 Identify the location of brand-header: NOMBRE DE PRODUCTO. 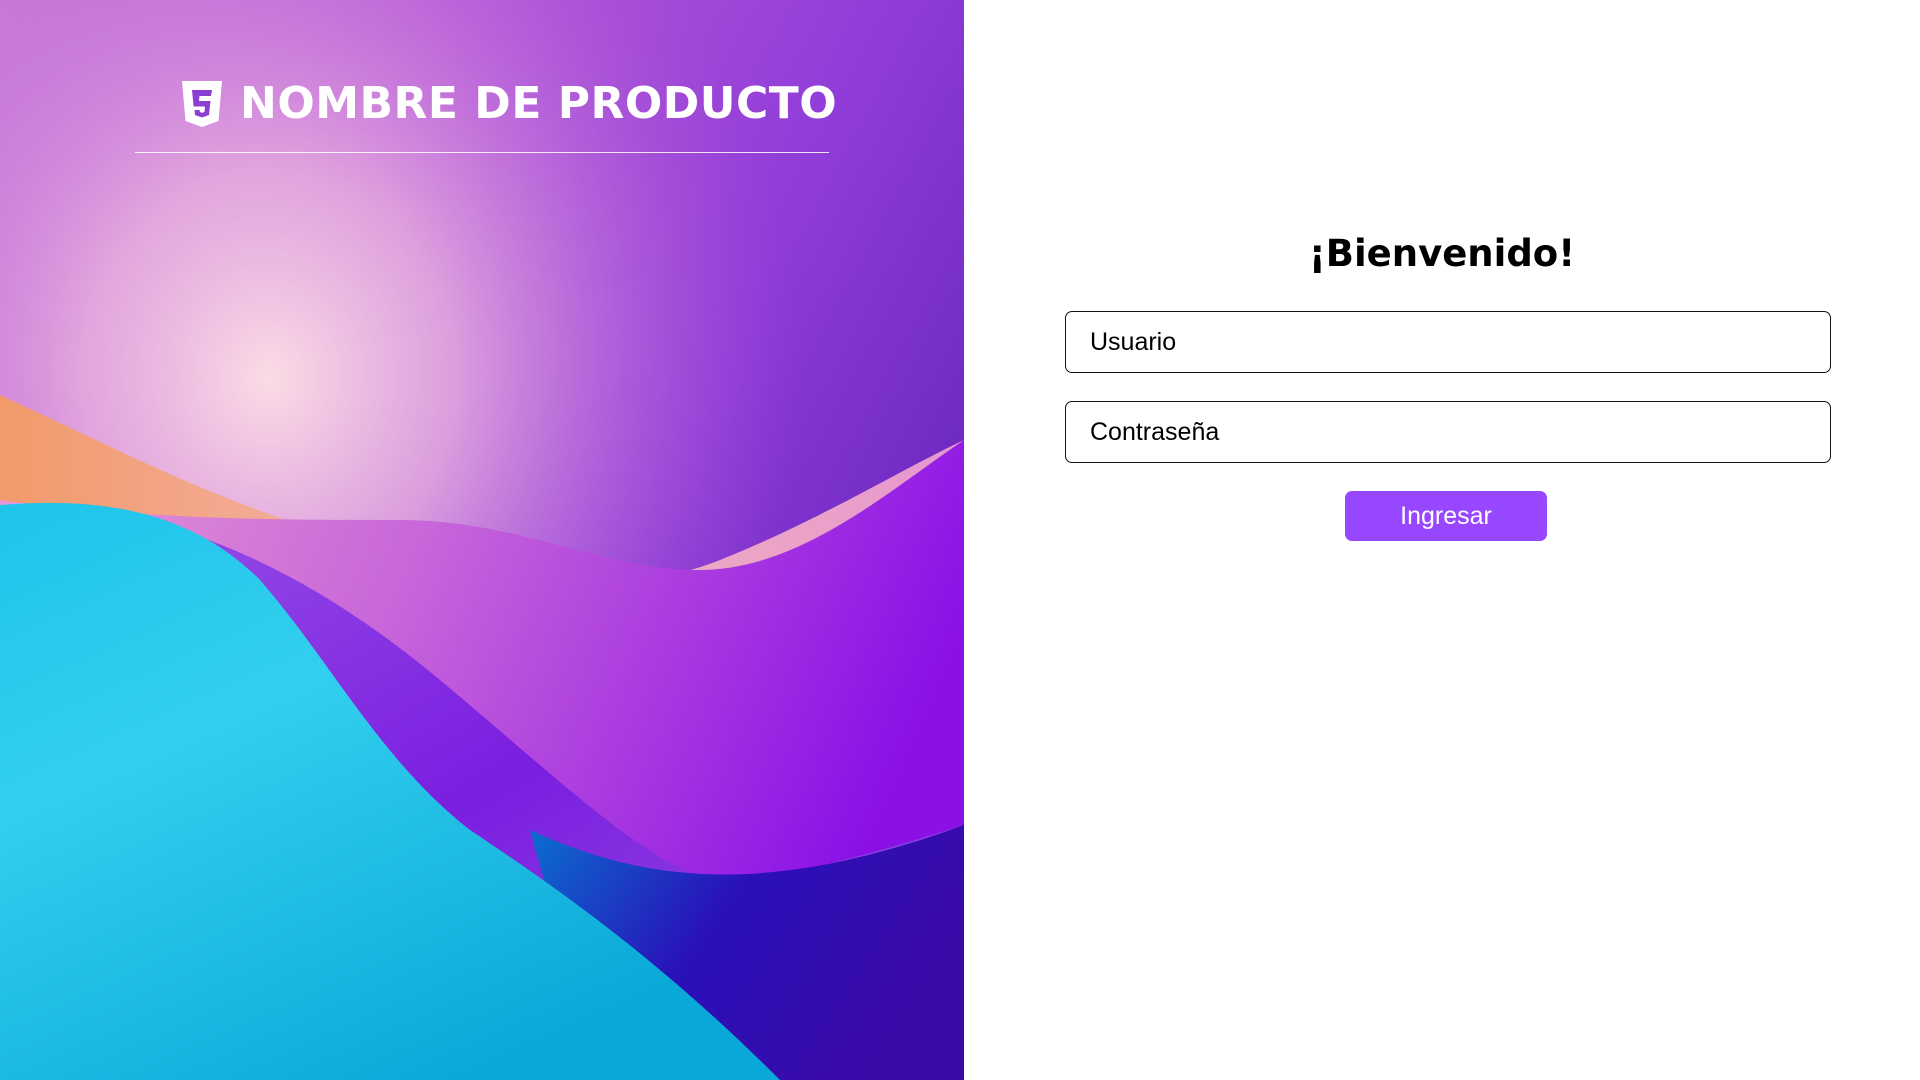
(508, 103).